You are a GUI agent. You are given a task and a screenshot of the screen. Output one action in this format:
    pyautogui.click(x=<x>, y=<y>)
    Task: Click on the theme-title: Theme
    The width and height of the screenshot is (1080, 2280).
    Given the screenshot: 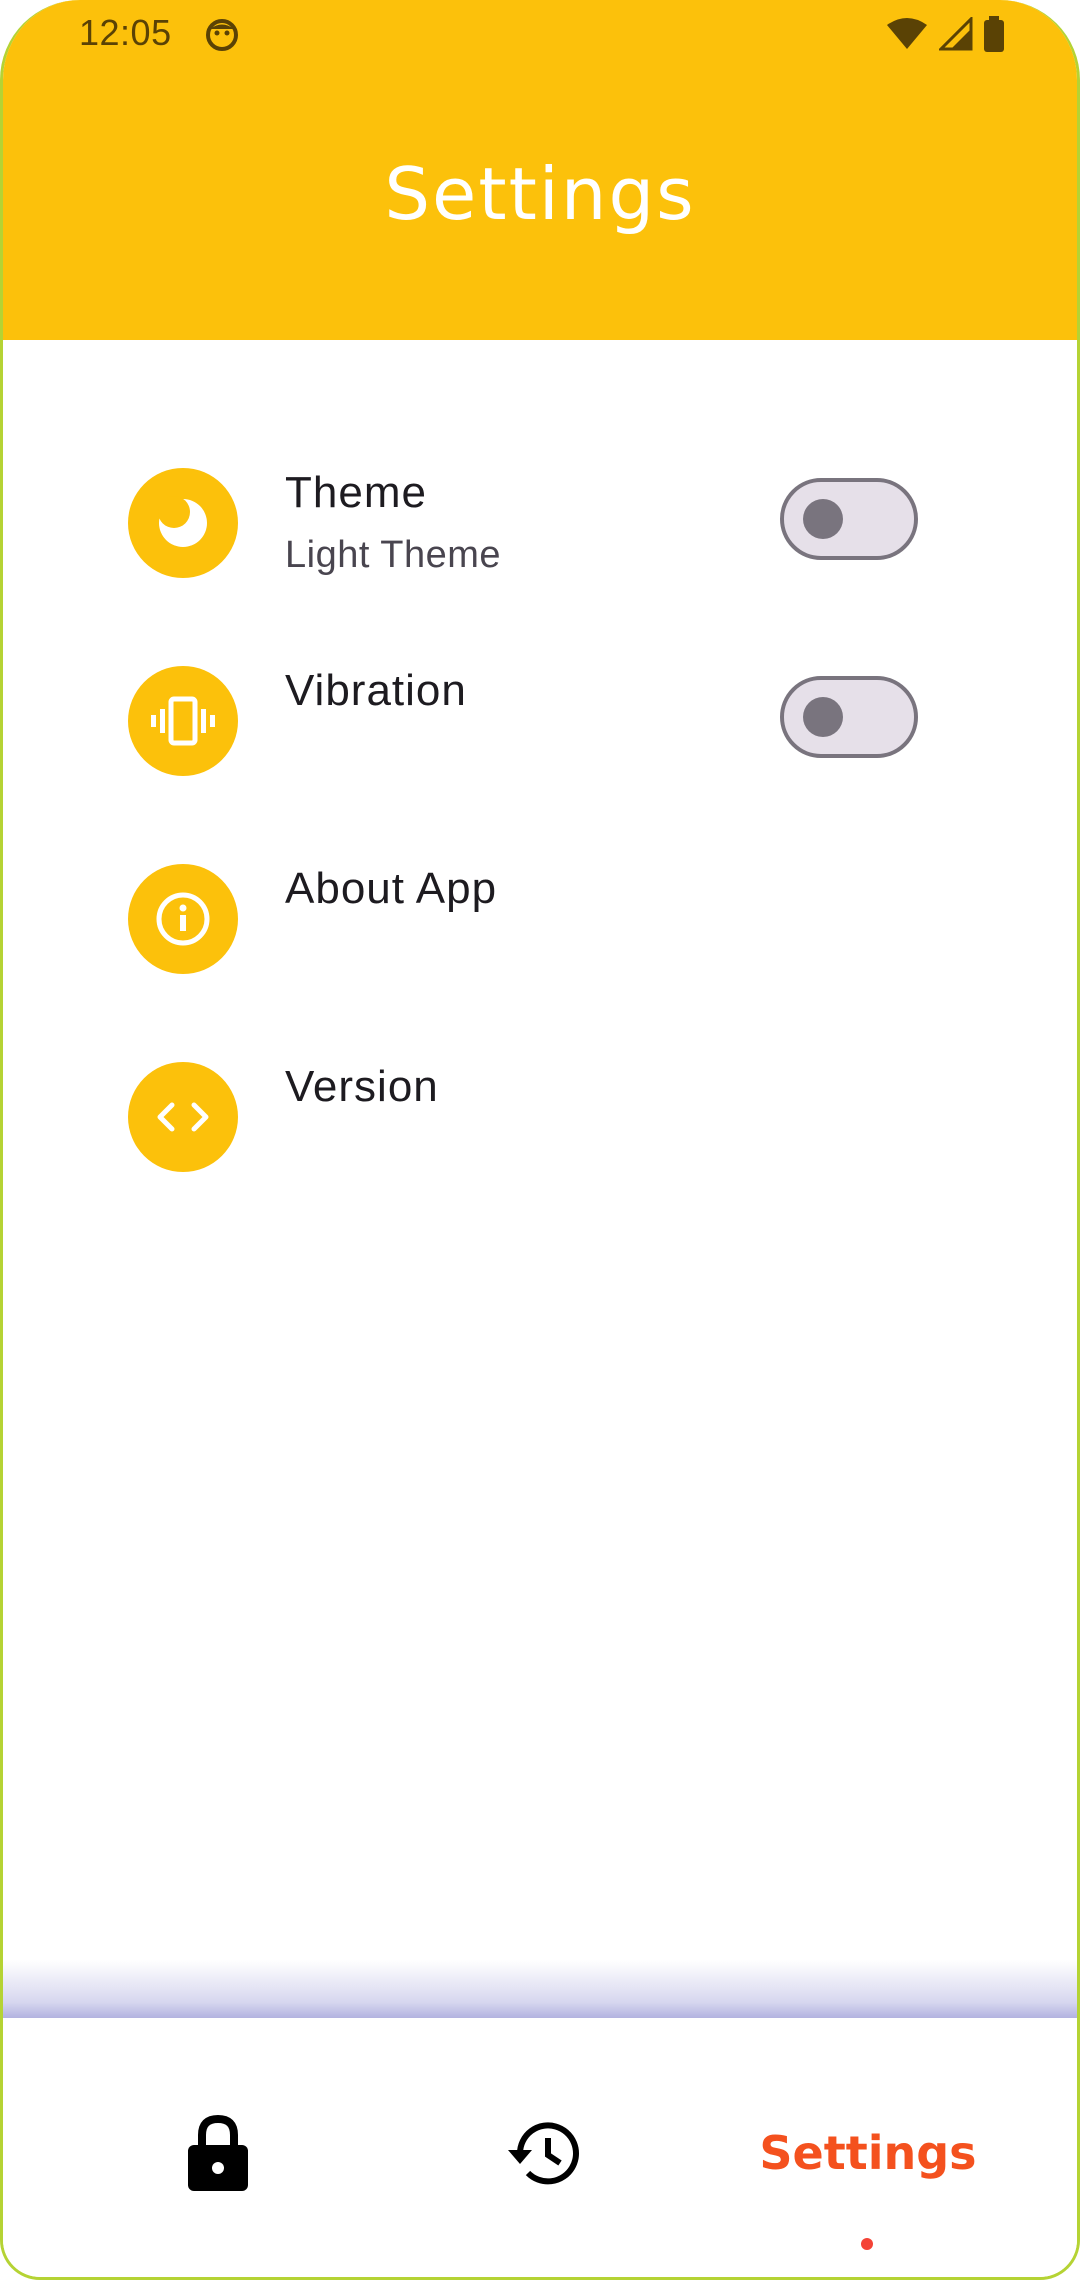 What is the action you would take?
    pyautogui.click(x=356, y=492)
    